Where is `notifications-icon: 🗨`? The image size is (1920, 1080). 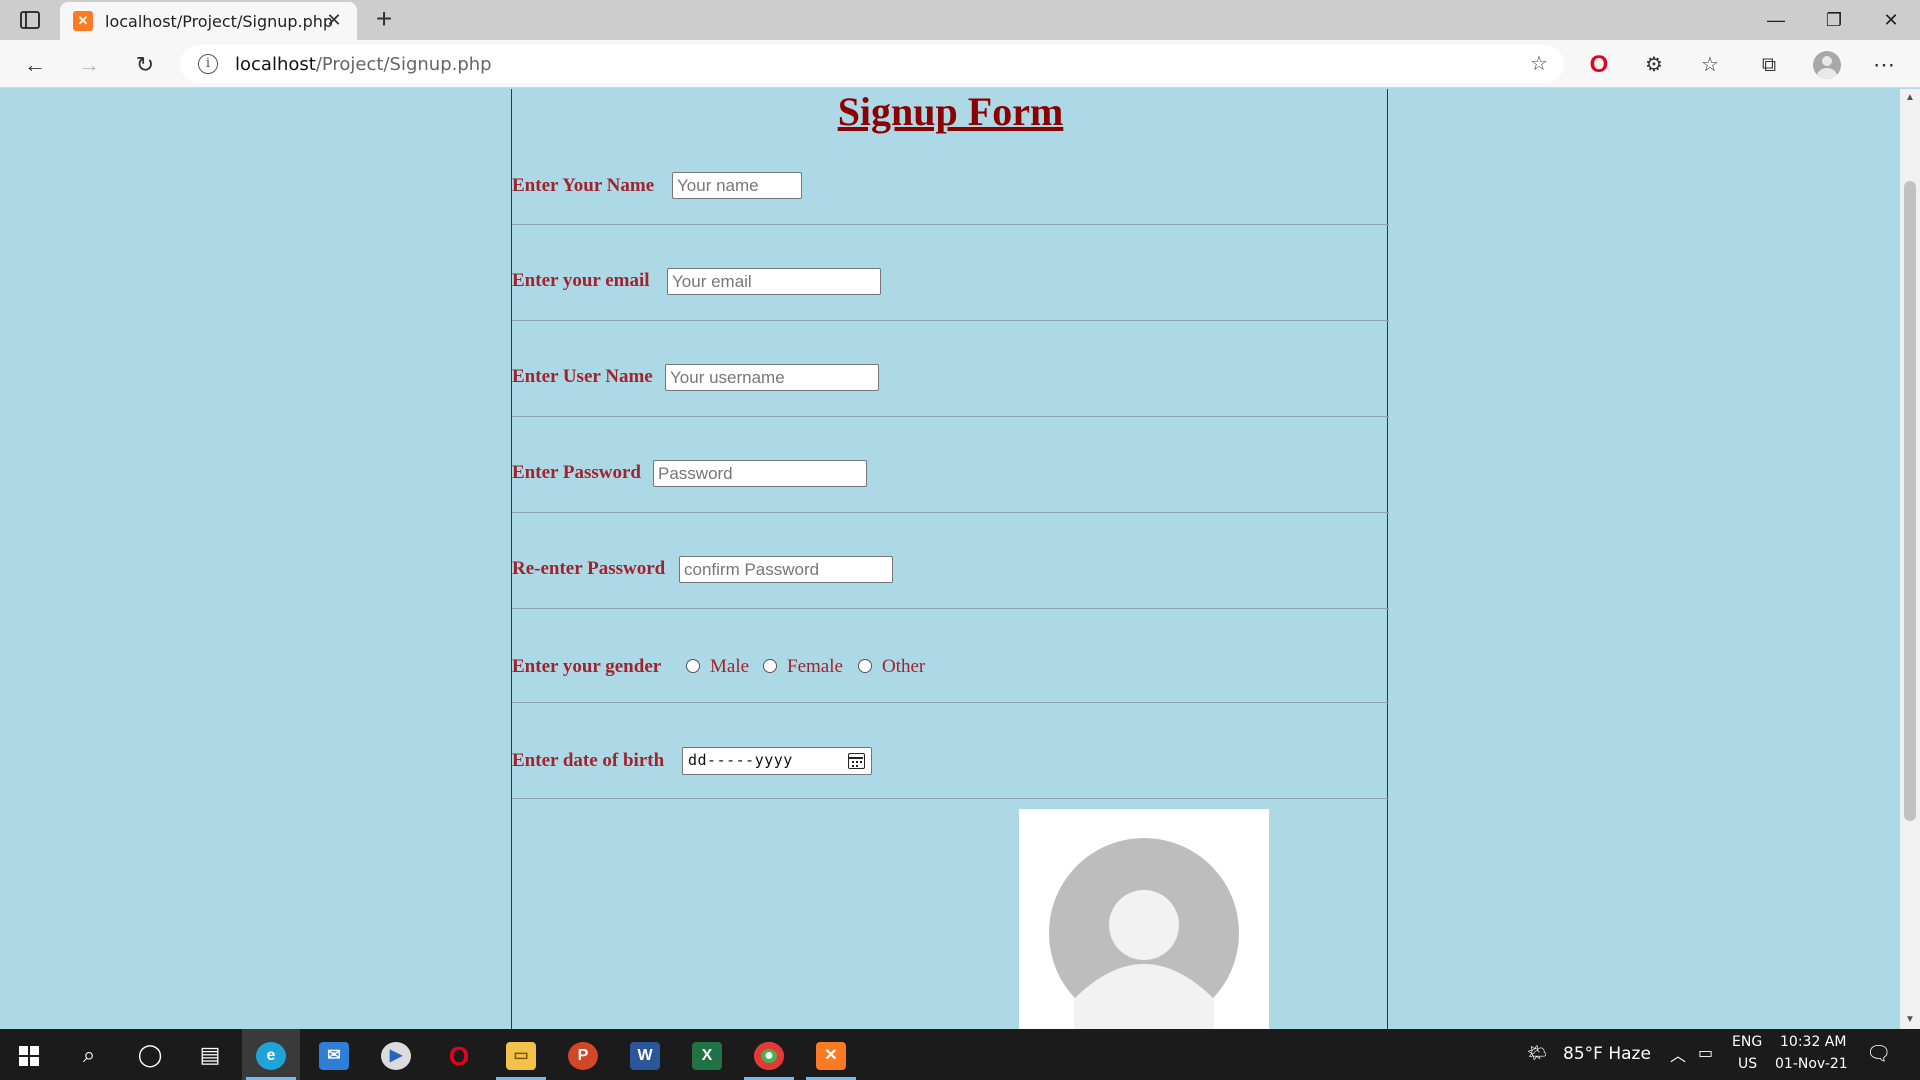 notifications-icon: 🗨 is located at coordinates (1878, 1053).